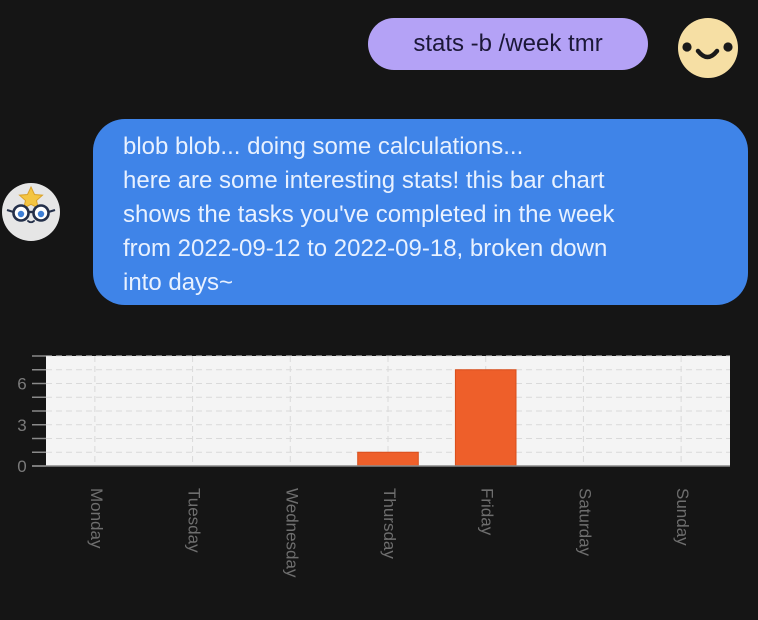 The width and height of the screenshot is (758, 620). Describe the element at coordinates (21, 466) in the screenshot. I see `y-tick-label: 0` at that location.